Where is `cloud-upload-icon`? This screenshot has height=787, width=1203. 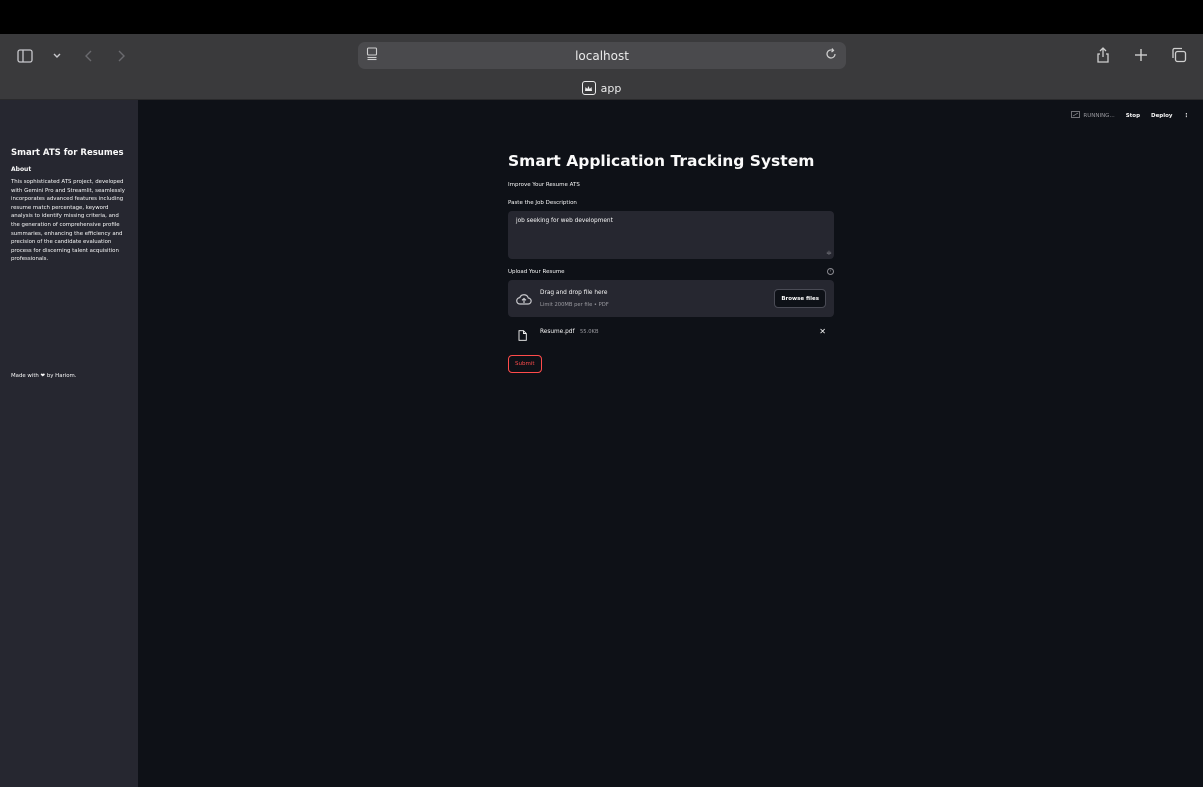 cloud-upload-icon is located at coordinates (524, 300).